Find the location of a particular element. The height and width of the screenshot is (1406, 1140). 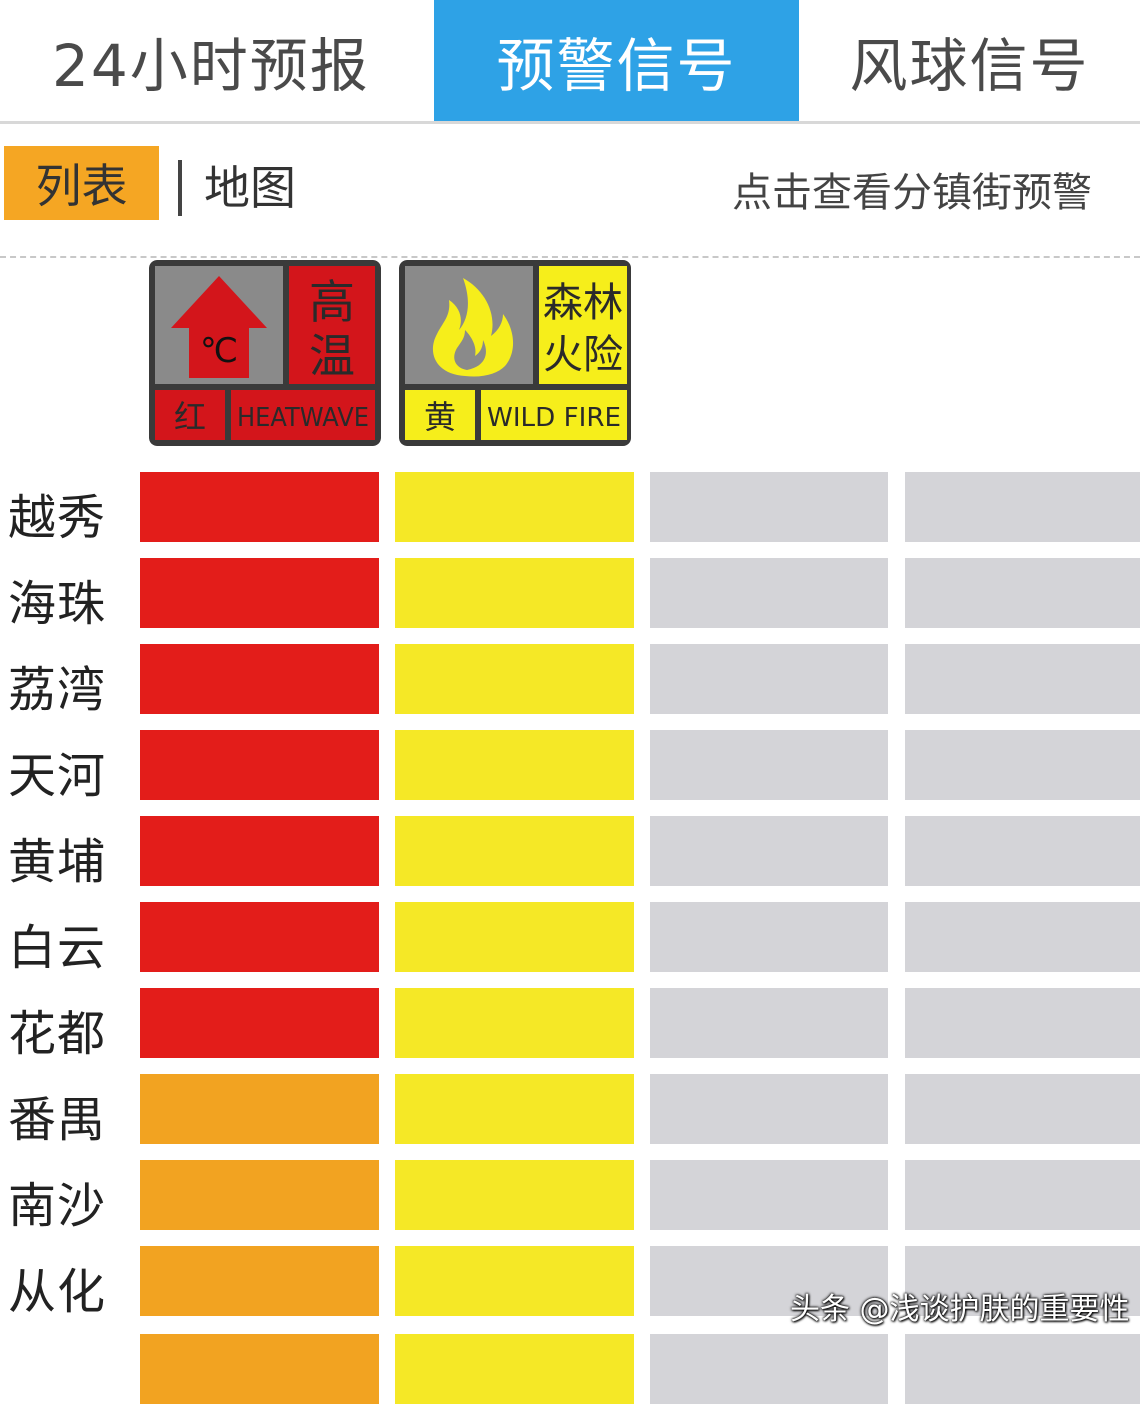

district-name: 天河 is located at coordinates (57, 771).